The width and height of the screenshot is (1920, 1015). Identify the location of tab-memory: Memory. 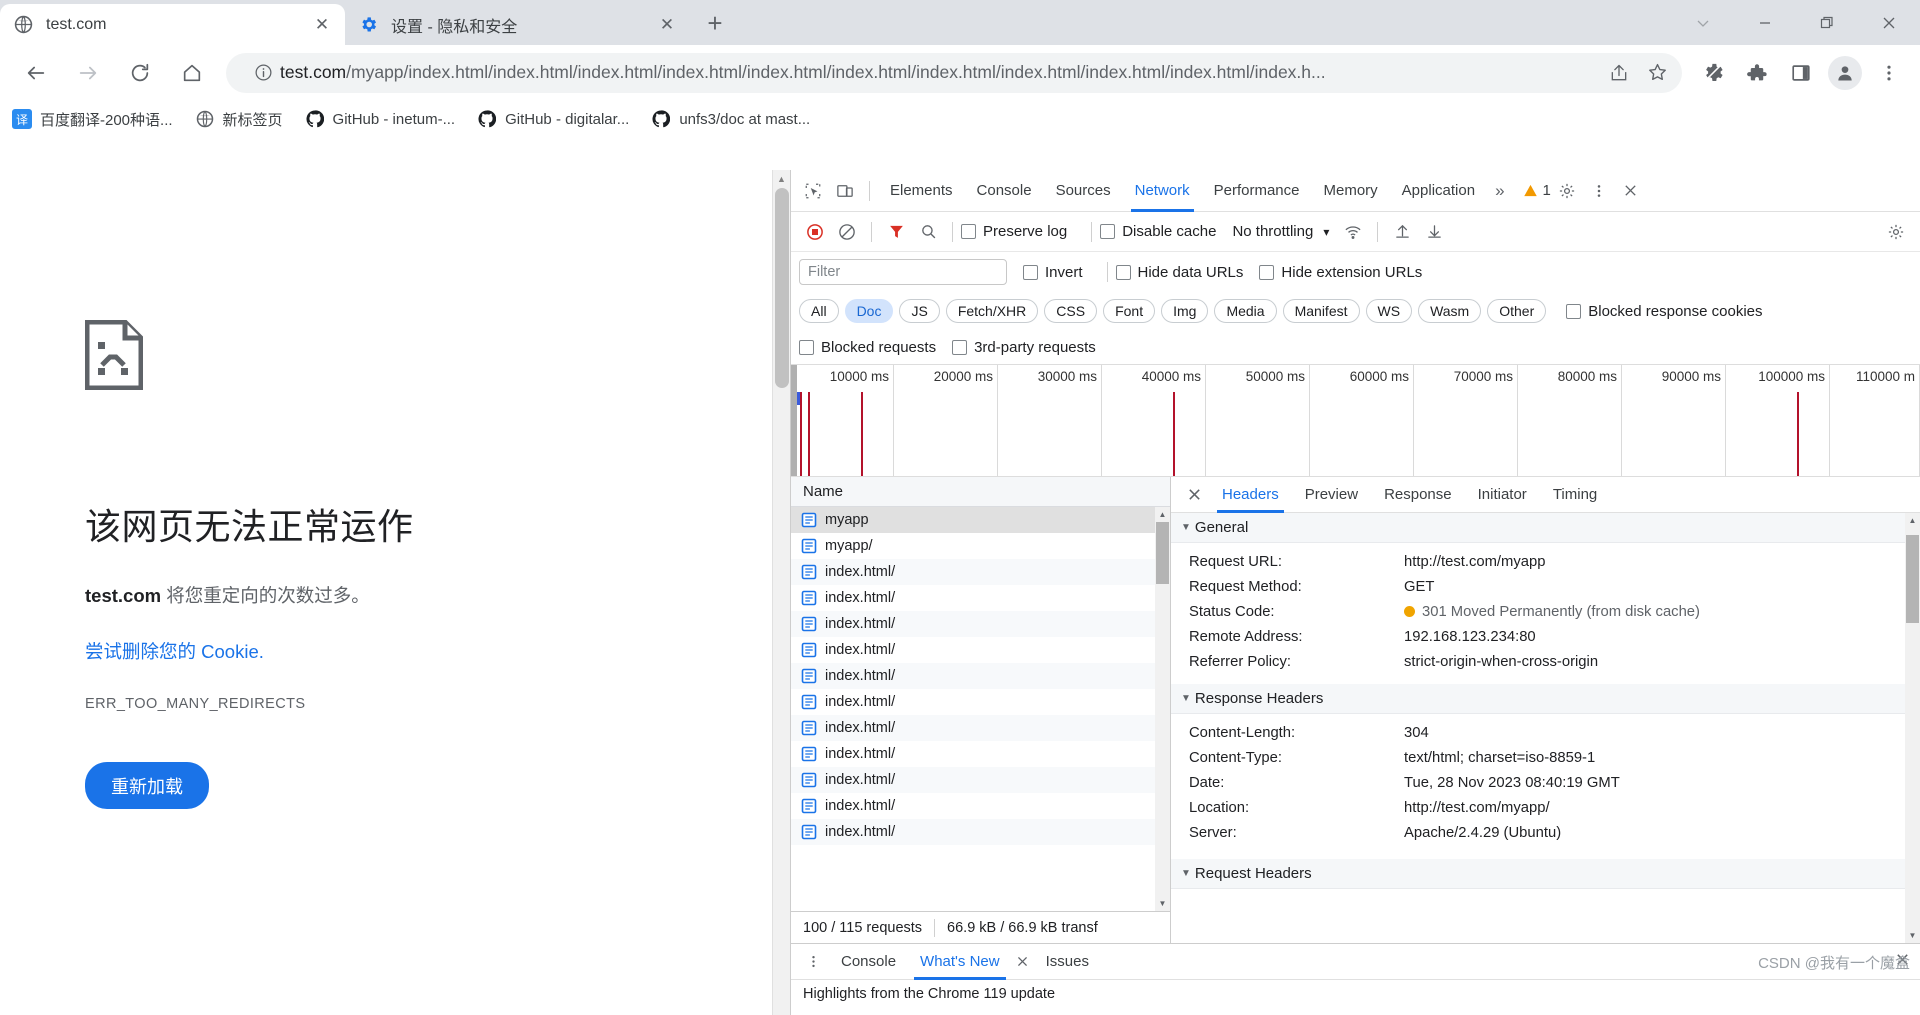
(1351, 191).